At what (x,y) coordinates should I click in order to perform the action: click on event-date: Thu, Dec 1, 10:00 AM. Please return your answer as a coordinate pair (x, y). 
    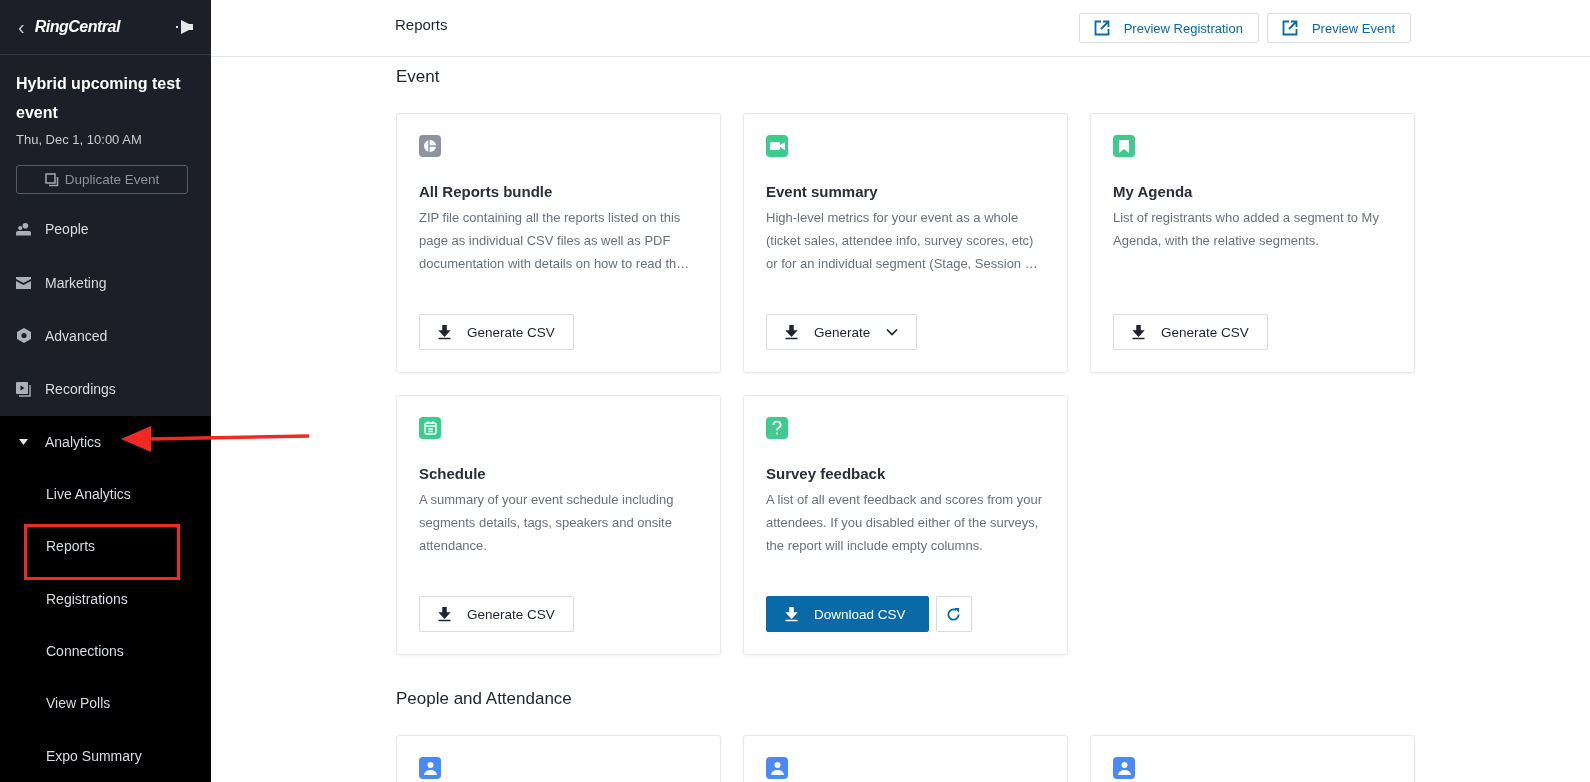
    Looking at the image, I should click on (79, 140).